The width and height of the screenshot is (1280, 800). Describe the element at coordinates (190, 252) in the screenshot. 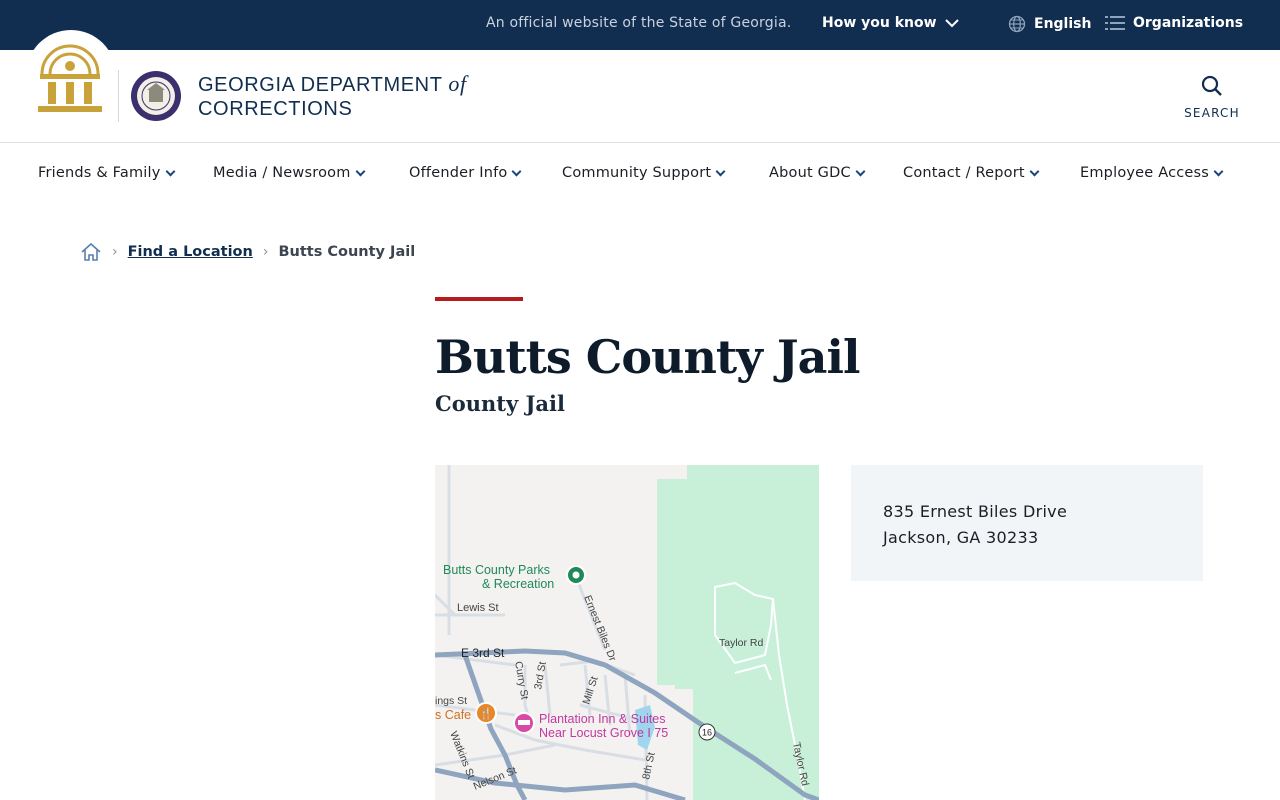

I see `breadcrumb-find-location: Find a Location` at that location.